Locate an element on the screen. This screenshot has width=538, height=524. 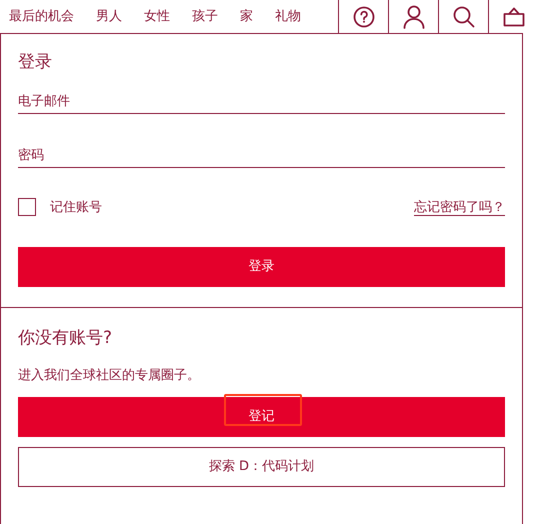
help-icon is located at coordinates (363, 17).